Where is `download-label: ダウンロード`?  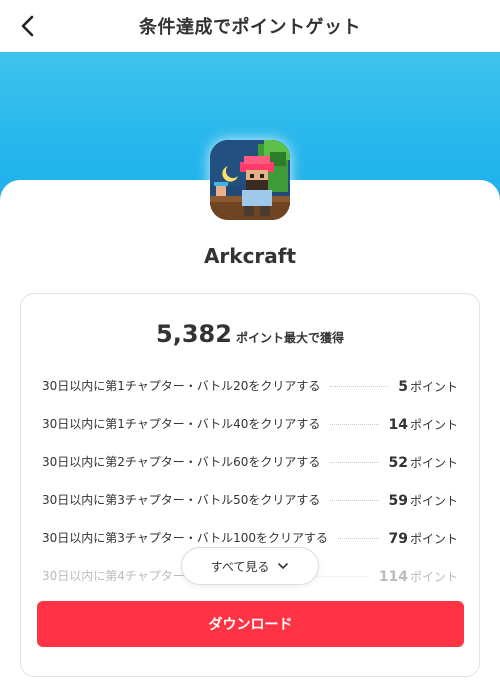
download-label: ダウンロード is located at coordinates (250, 625).